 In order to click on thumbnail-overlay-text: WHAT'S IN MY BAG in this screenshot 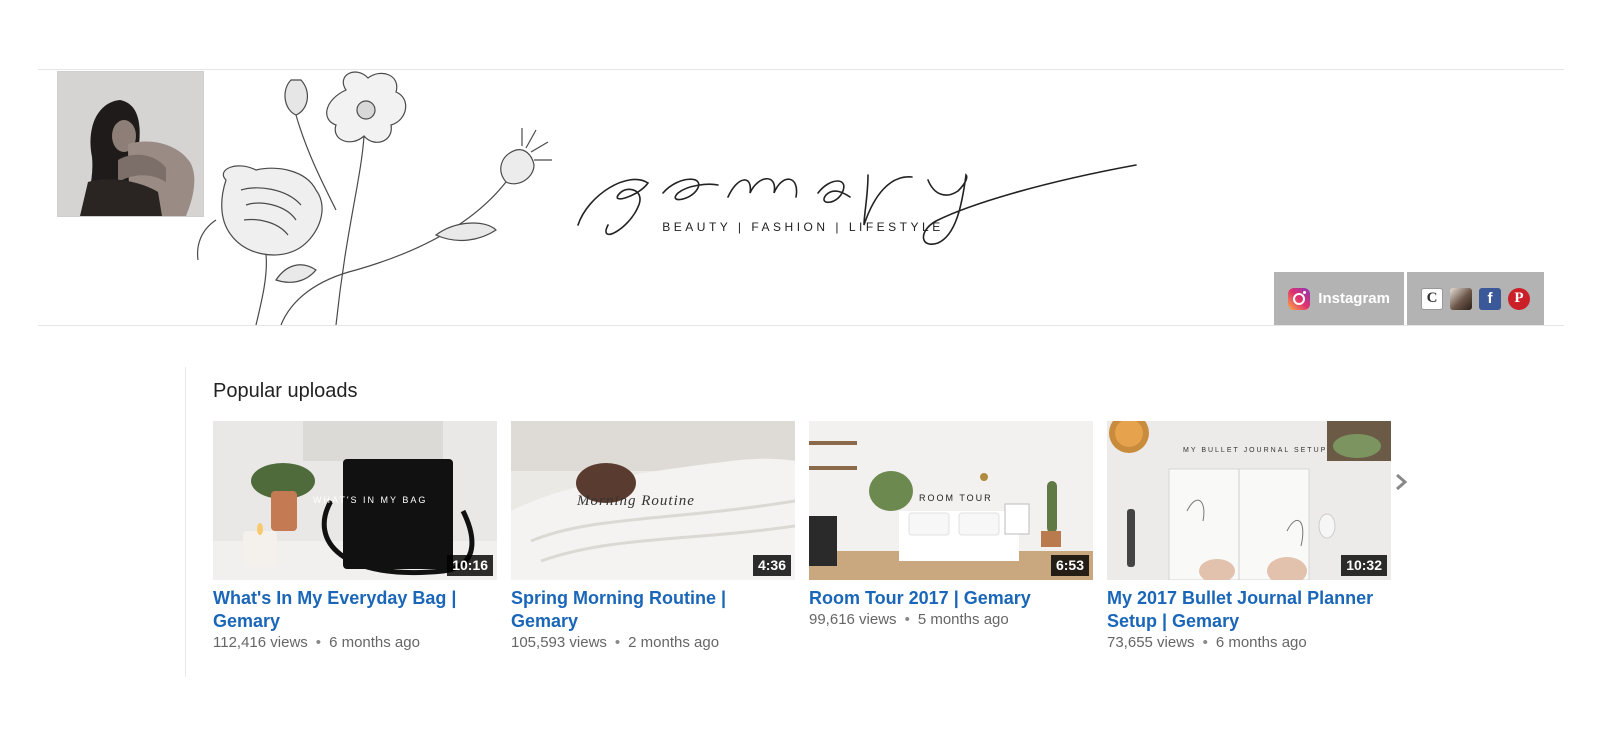, I will do `click(370, 500)`.